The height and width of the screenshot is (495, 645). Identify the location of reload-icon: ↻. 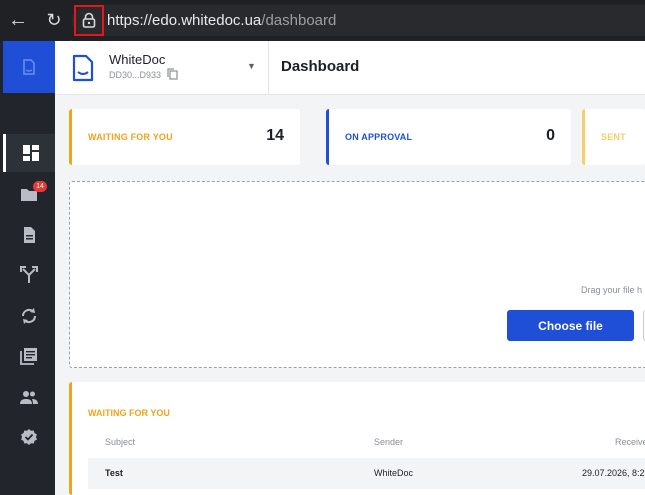
(54, 20).